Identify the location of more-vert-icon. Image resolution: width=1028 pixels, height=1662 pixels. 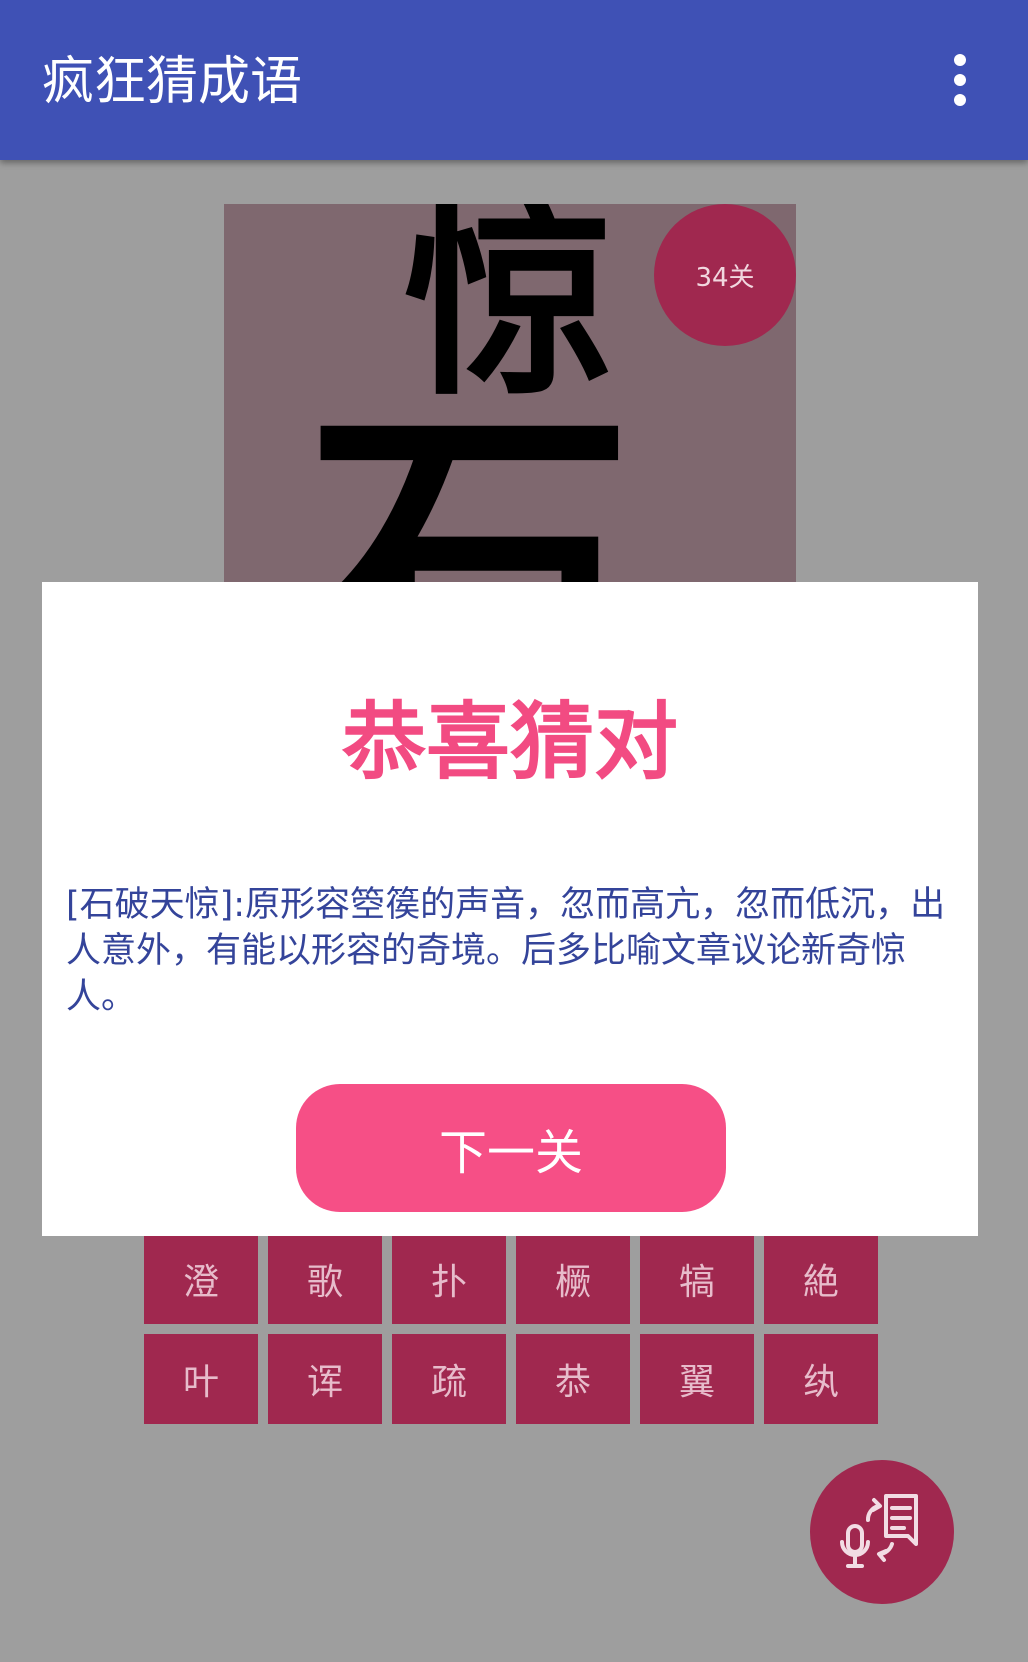
(960, 80).